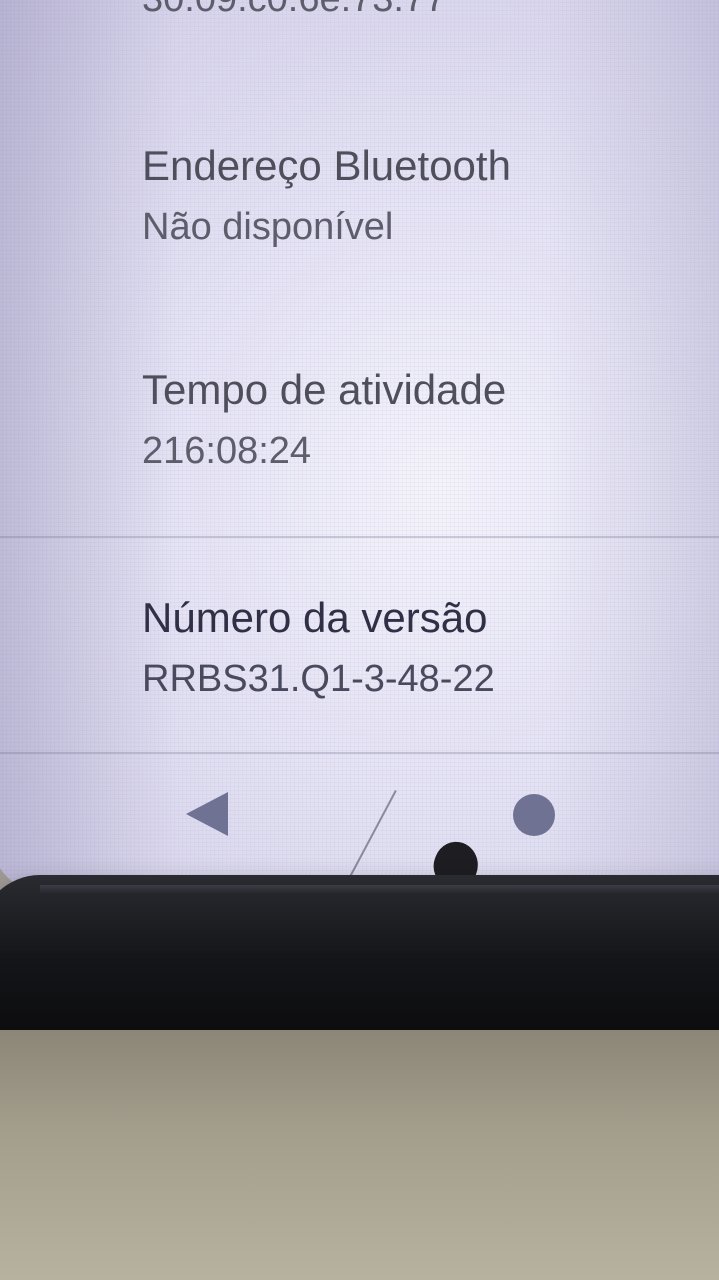 This screenshot has width=719, height=1280. Describe the element at coordinates (315, 617) in the screenshot. I see `build-number-title: Número da versão` at that location.